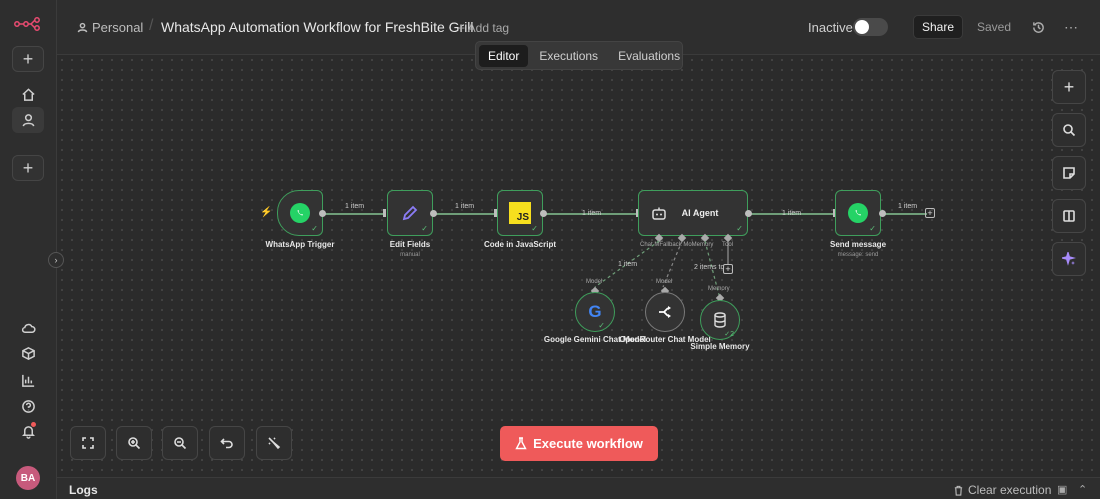 The width and height of the screenshot is (1100, 499). What do you see at coordinates (28, 406) in the screenshot?
I see `help-icon` at bounding box center [28, 406].